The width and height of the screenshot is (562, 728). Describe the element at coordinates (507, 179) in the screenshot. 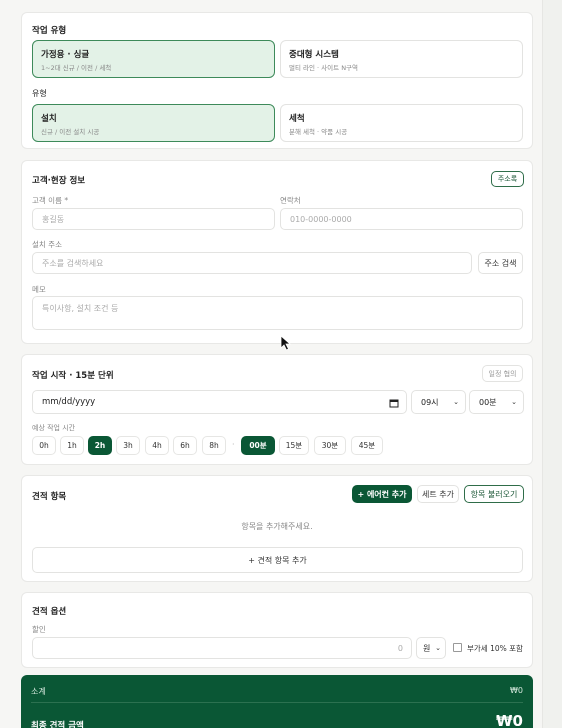

I see `address-book-button: 주소록` at that location.